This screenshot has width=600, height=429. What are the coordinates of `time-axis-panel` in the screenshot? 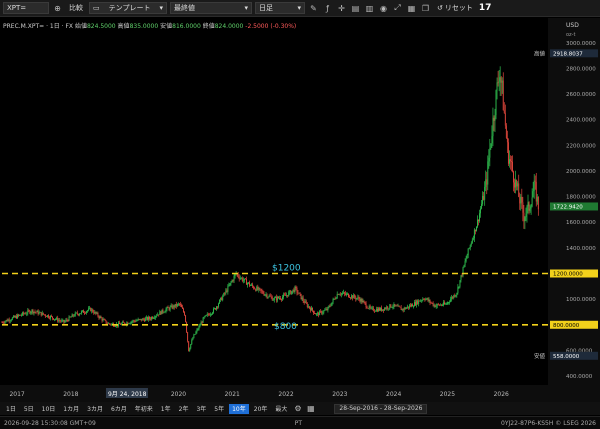 It's located at (300, 393).